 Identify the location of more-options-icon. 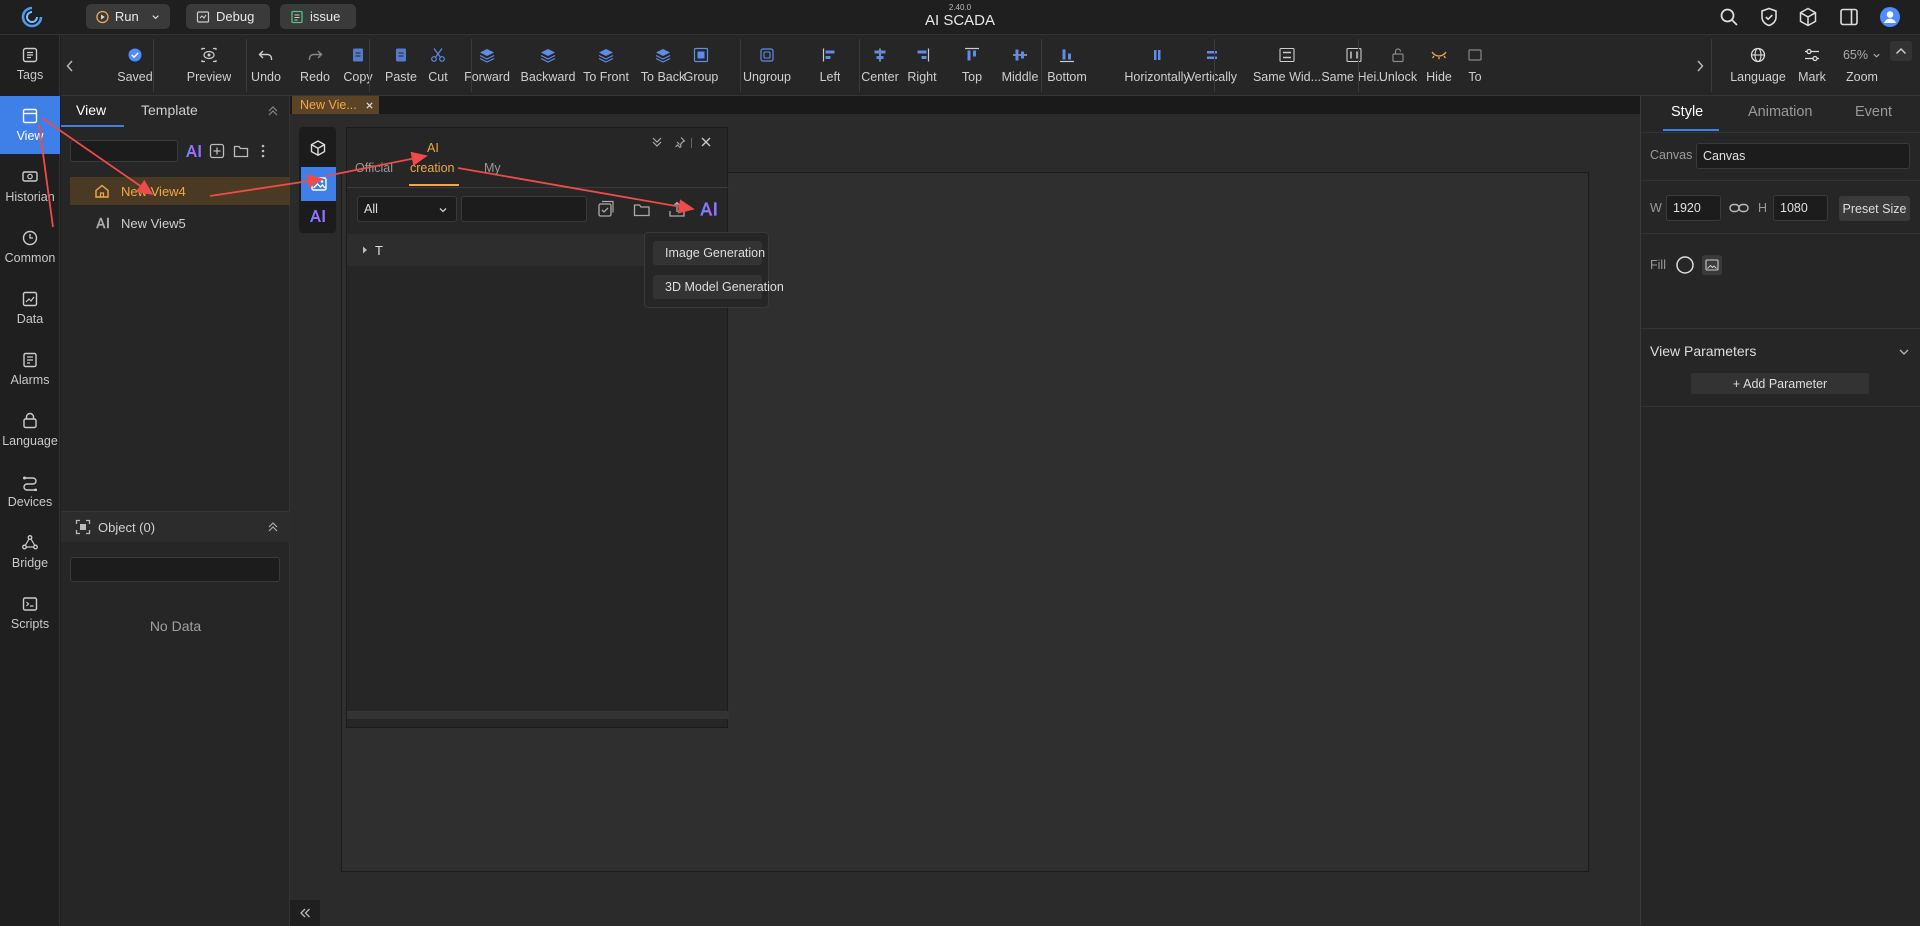
(263, 151).